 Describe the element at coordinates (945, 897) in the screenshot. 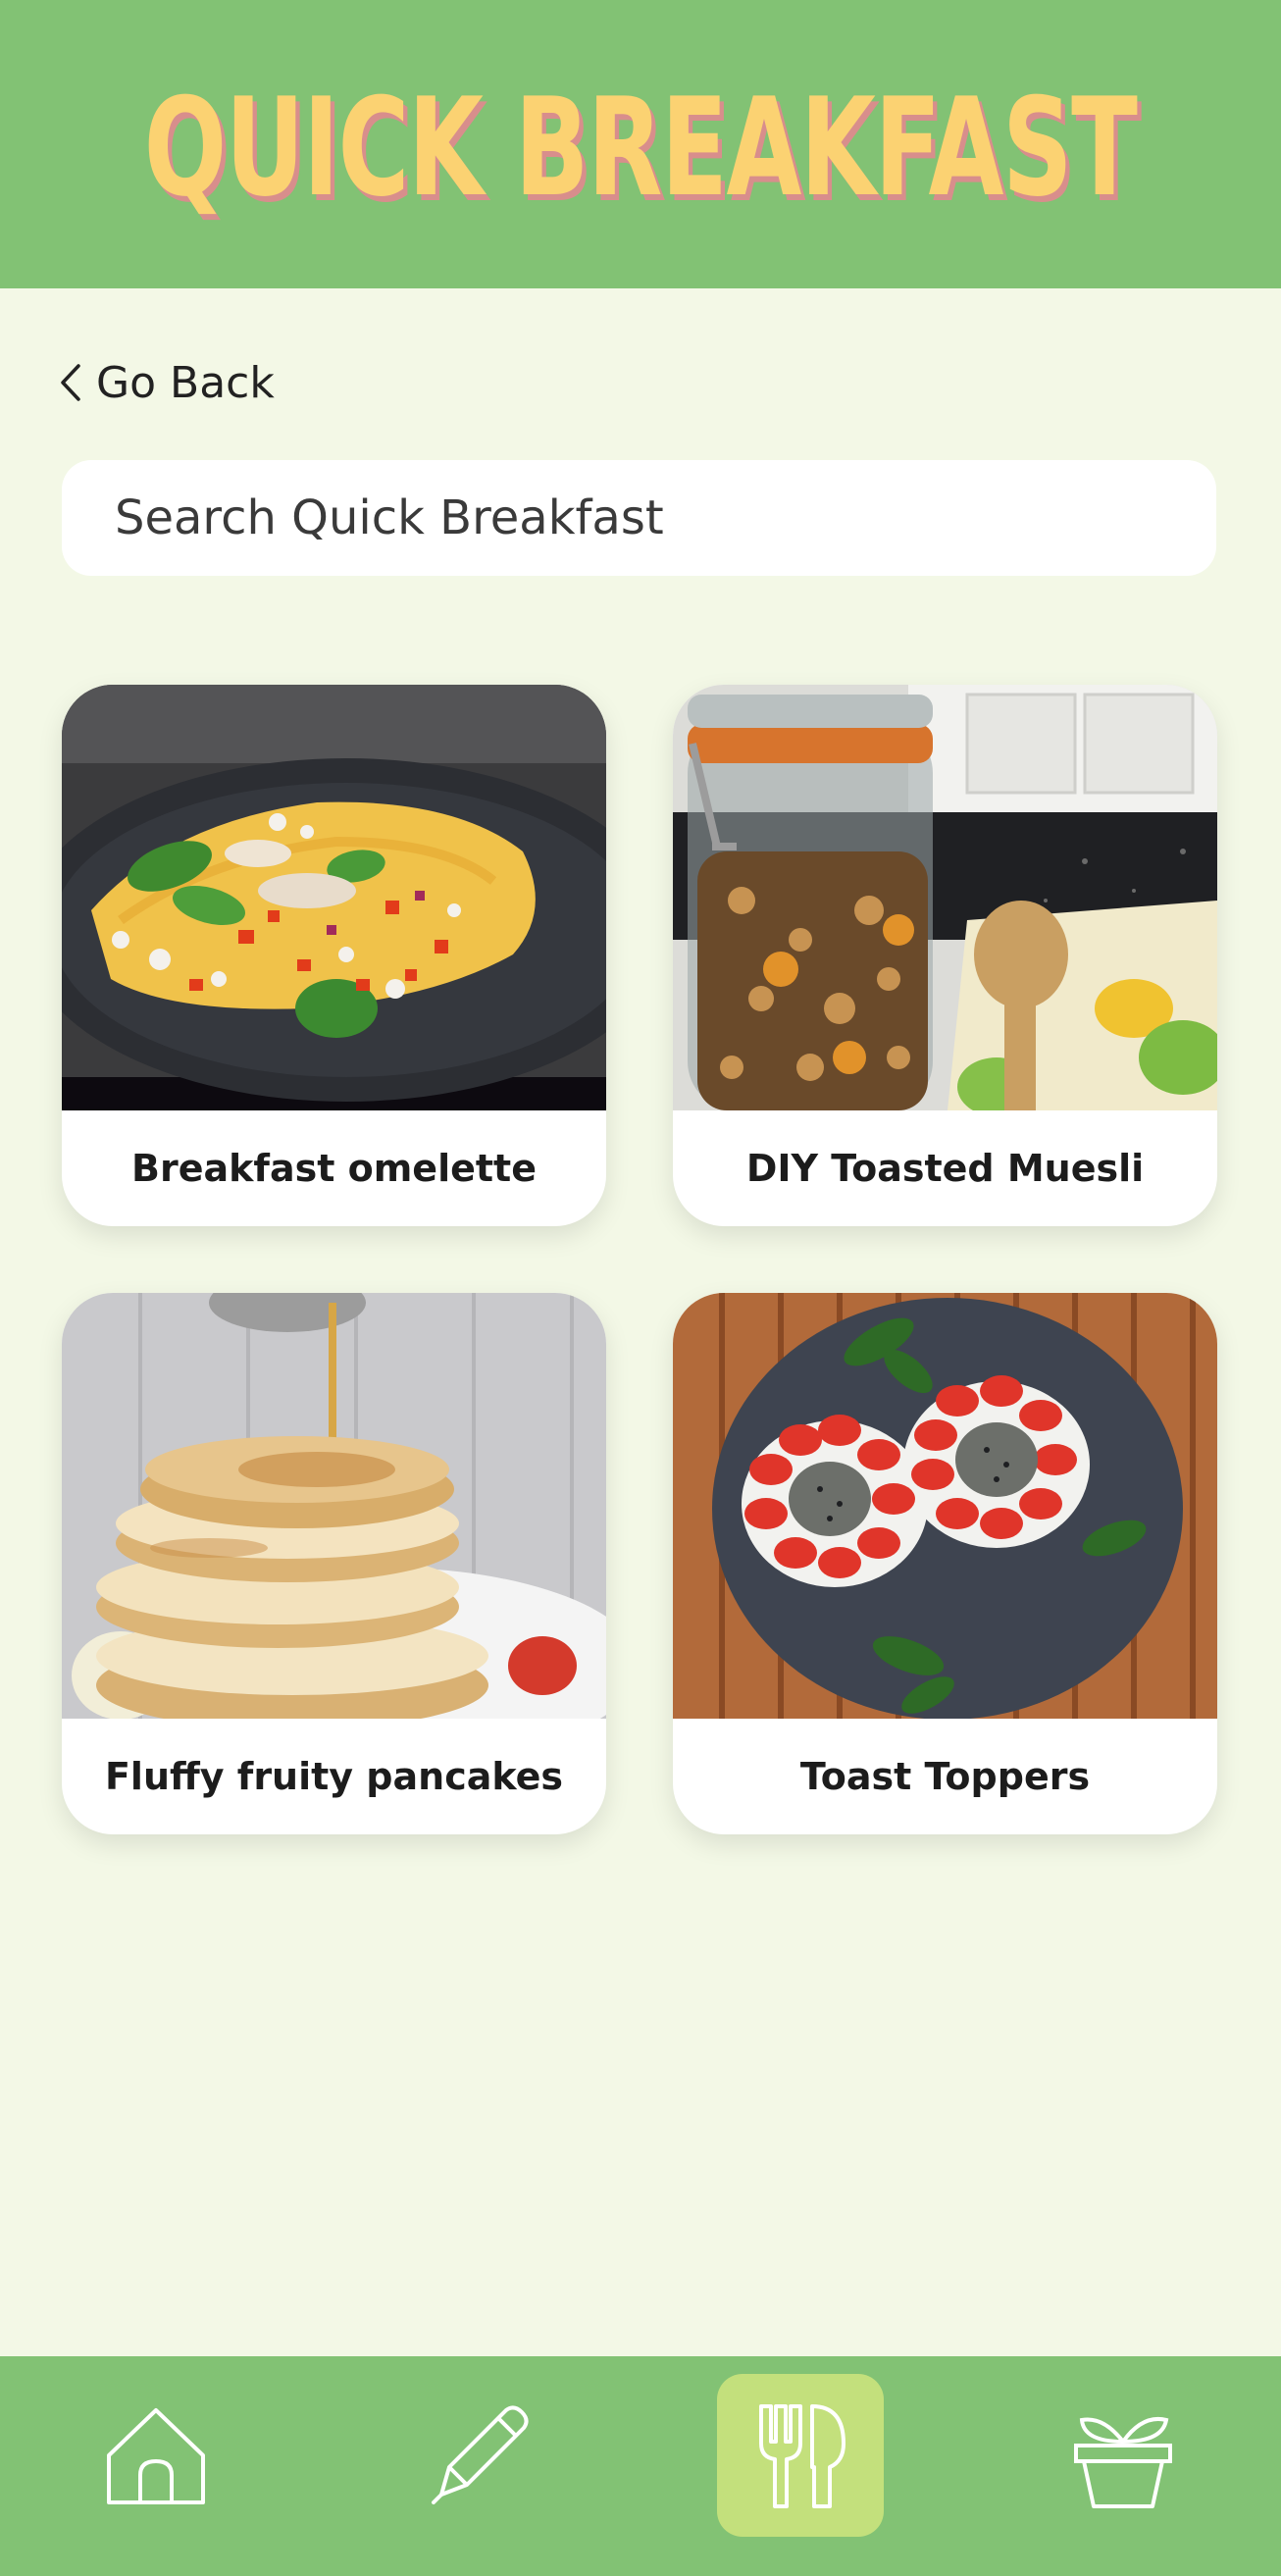

I see `recipe-image-muesli` at that location.